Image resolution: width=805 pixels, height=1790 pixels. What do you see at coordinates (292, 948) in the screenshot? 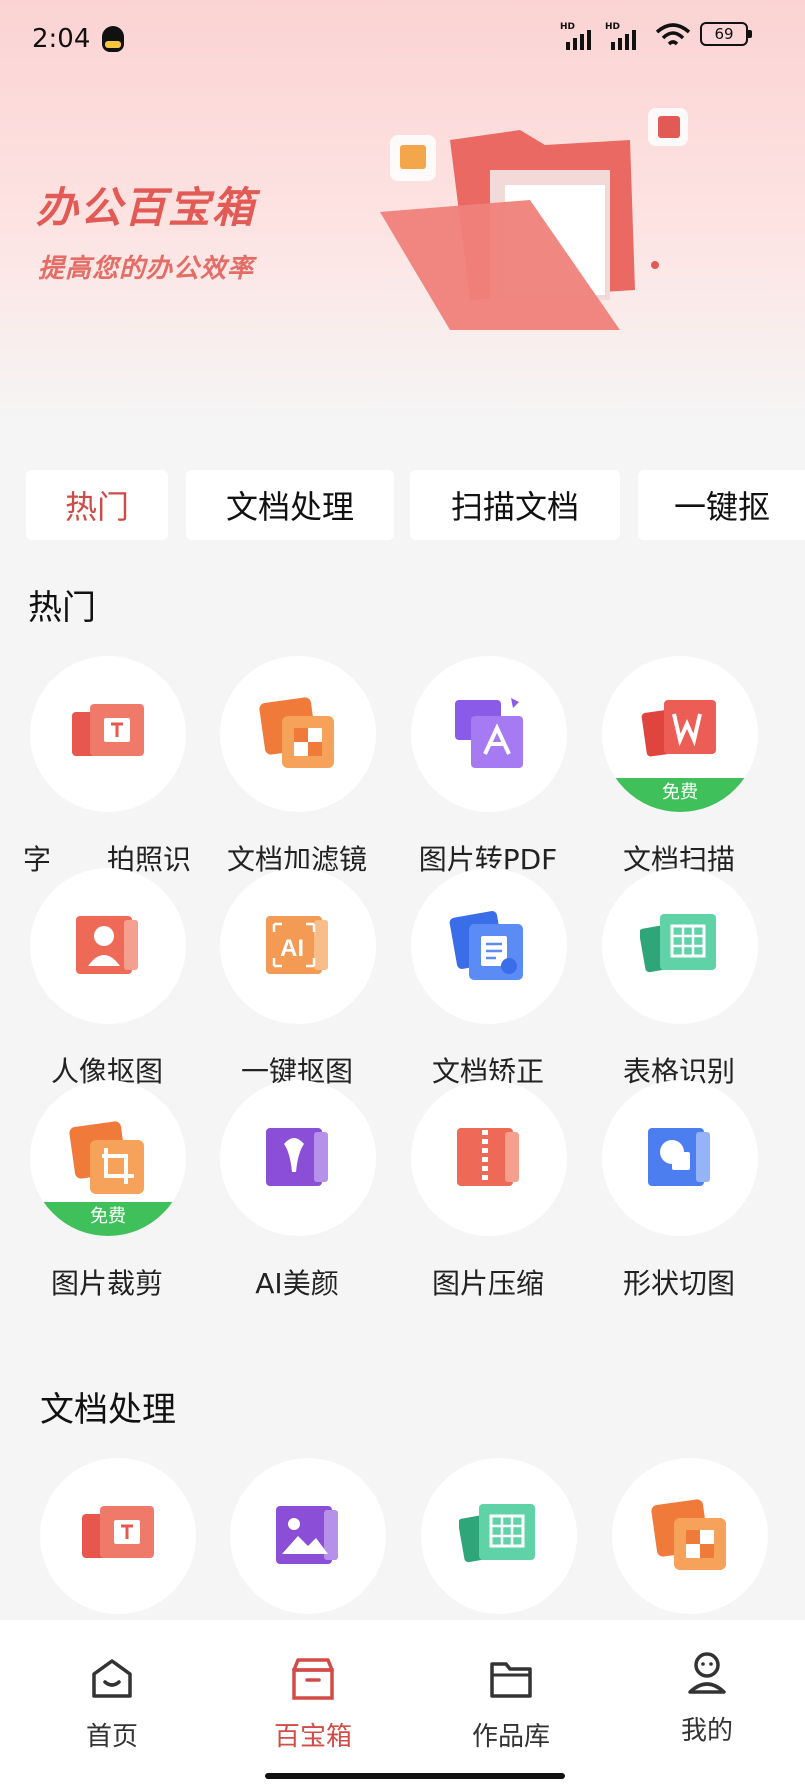
I see `svg-text: AI` at bounding box center [292, 948].